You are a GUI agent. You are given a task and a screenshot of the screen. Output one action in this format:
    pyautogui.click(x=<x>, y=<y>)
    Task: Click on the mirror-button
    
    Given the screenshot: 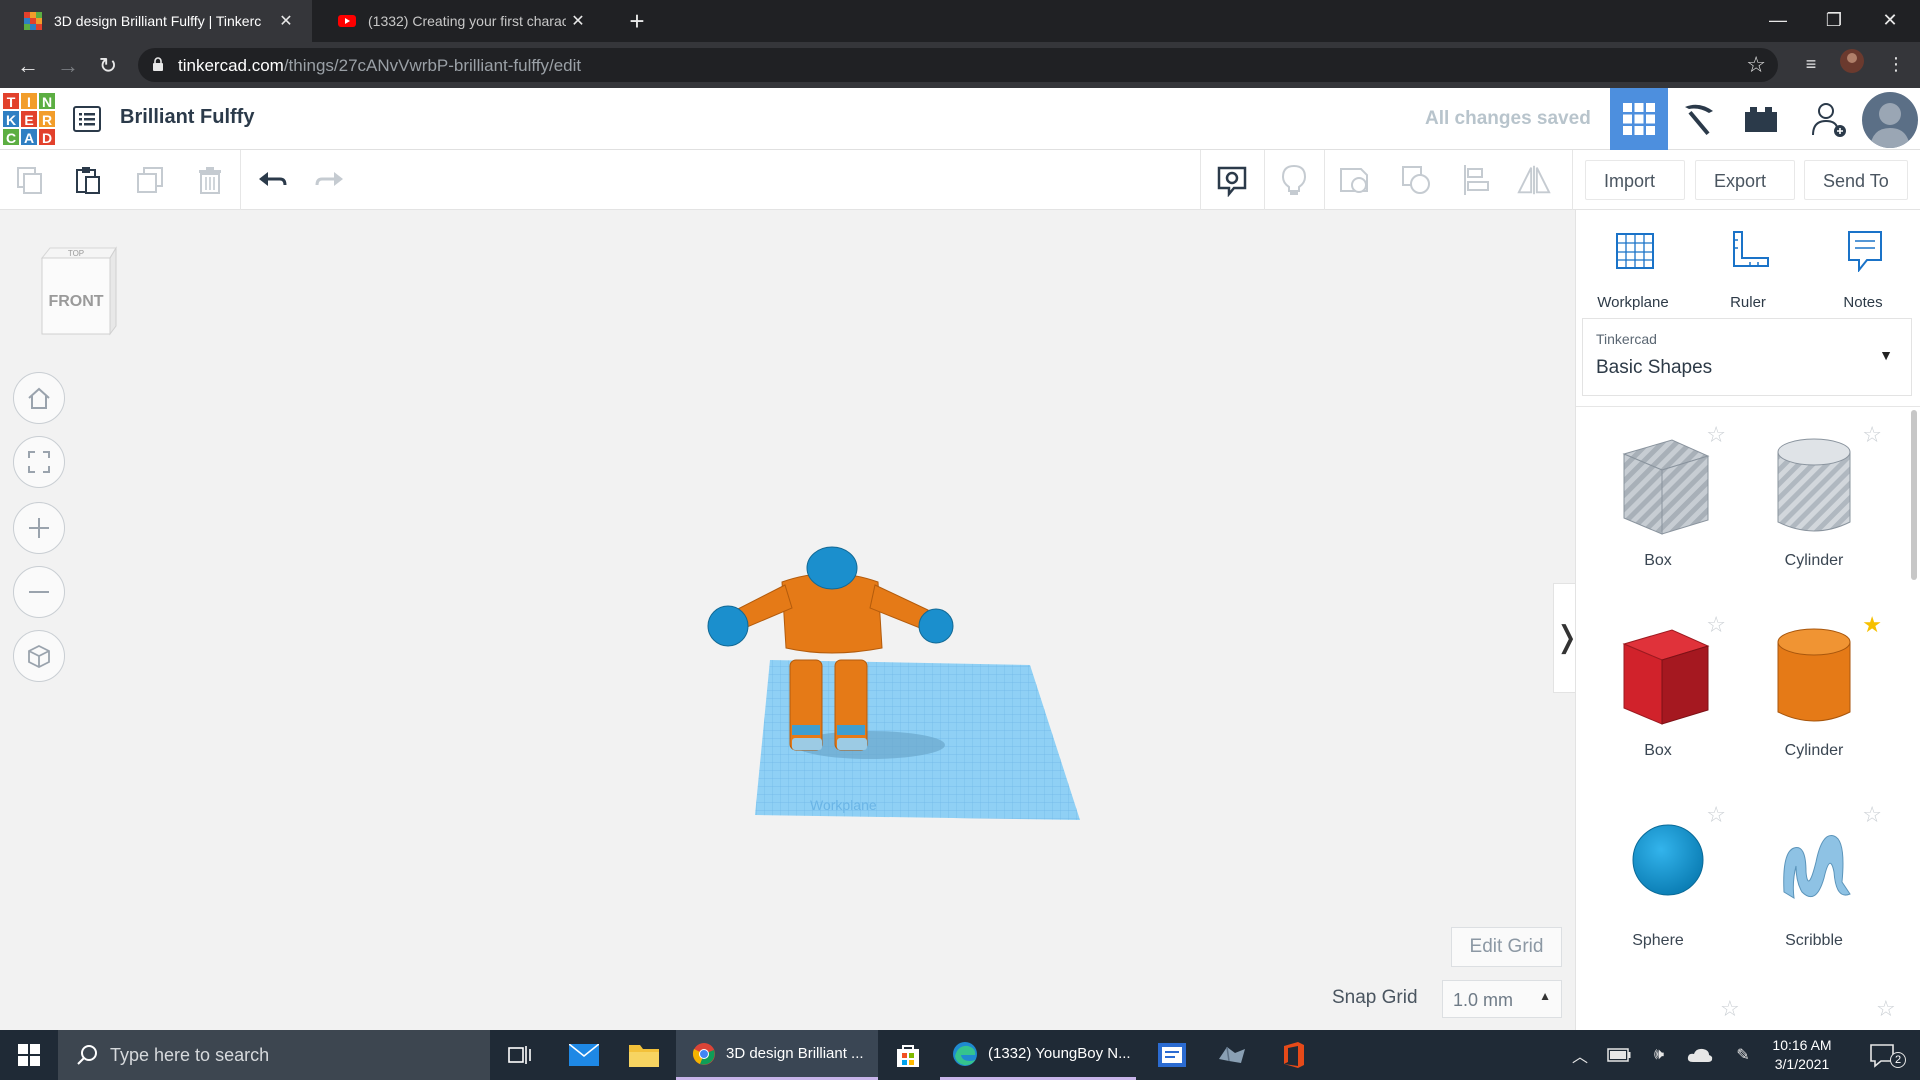 What is the action you would take?
    pyautogui.click(x=1534, y=180)
    